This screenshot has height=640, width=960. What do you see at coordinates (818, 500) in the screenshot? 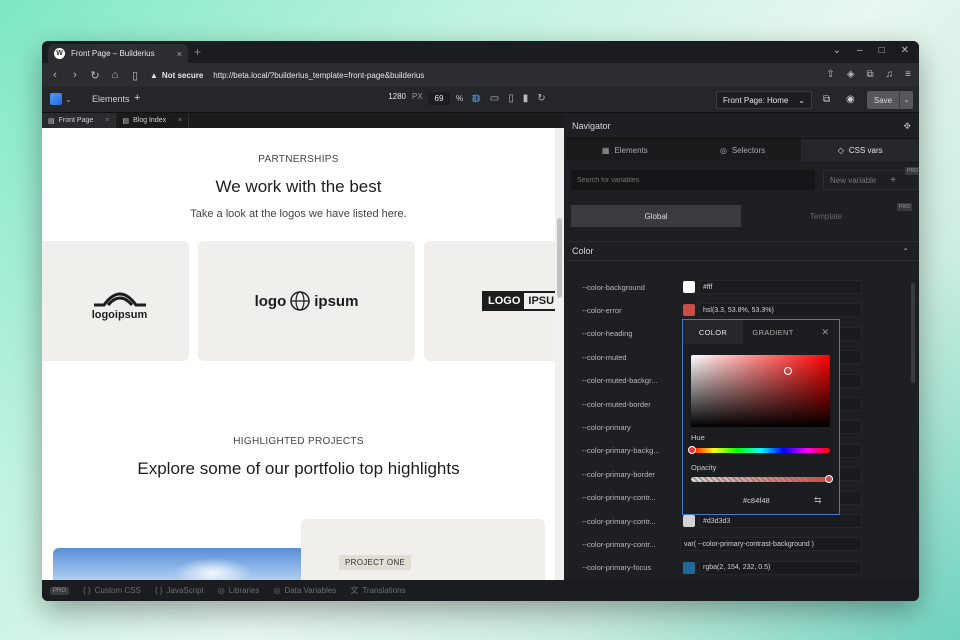
I see `swap-format-icon: ⇆` at bounding box center [818, 500].